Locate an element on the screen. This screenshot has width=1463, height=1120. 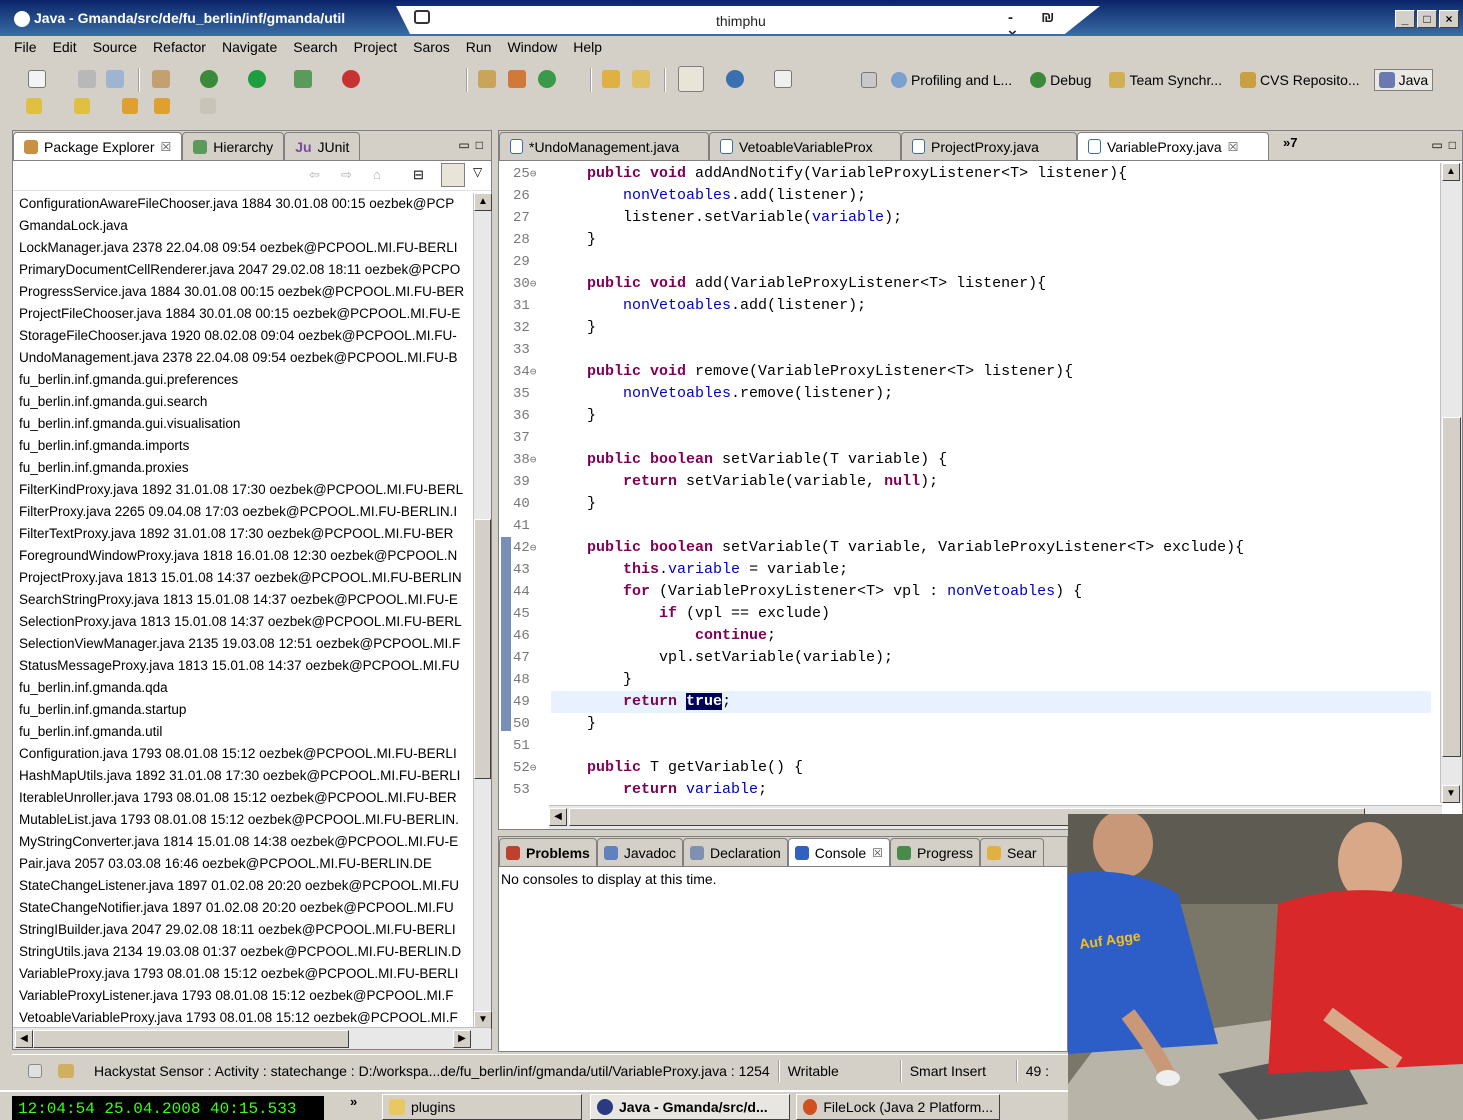
menu-project: Project is located at coordinates (376, 47).